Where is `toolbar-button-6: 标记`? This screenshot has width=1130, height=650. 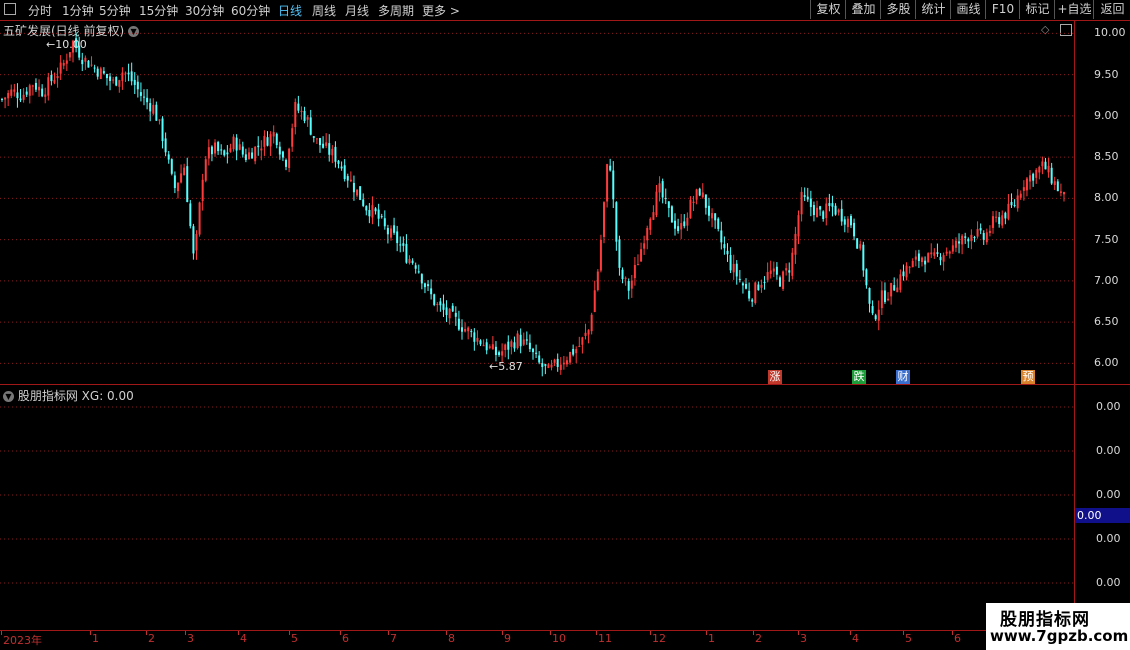 toolbar-button-6: 标记 is located at coordinates (1037, 9).